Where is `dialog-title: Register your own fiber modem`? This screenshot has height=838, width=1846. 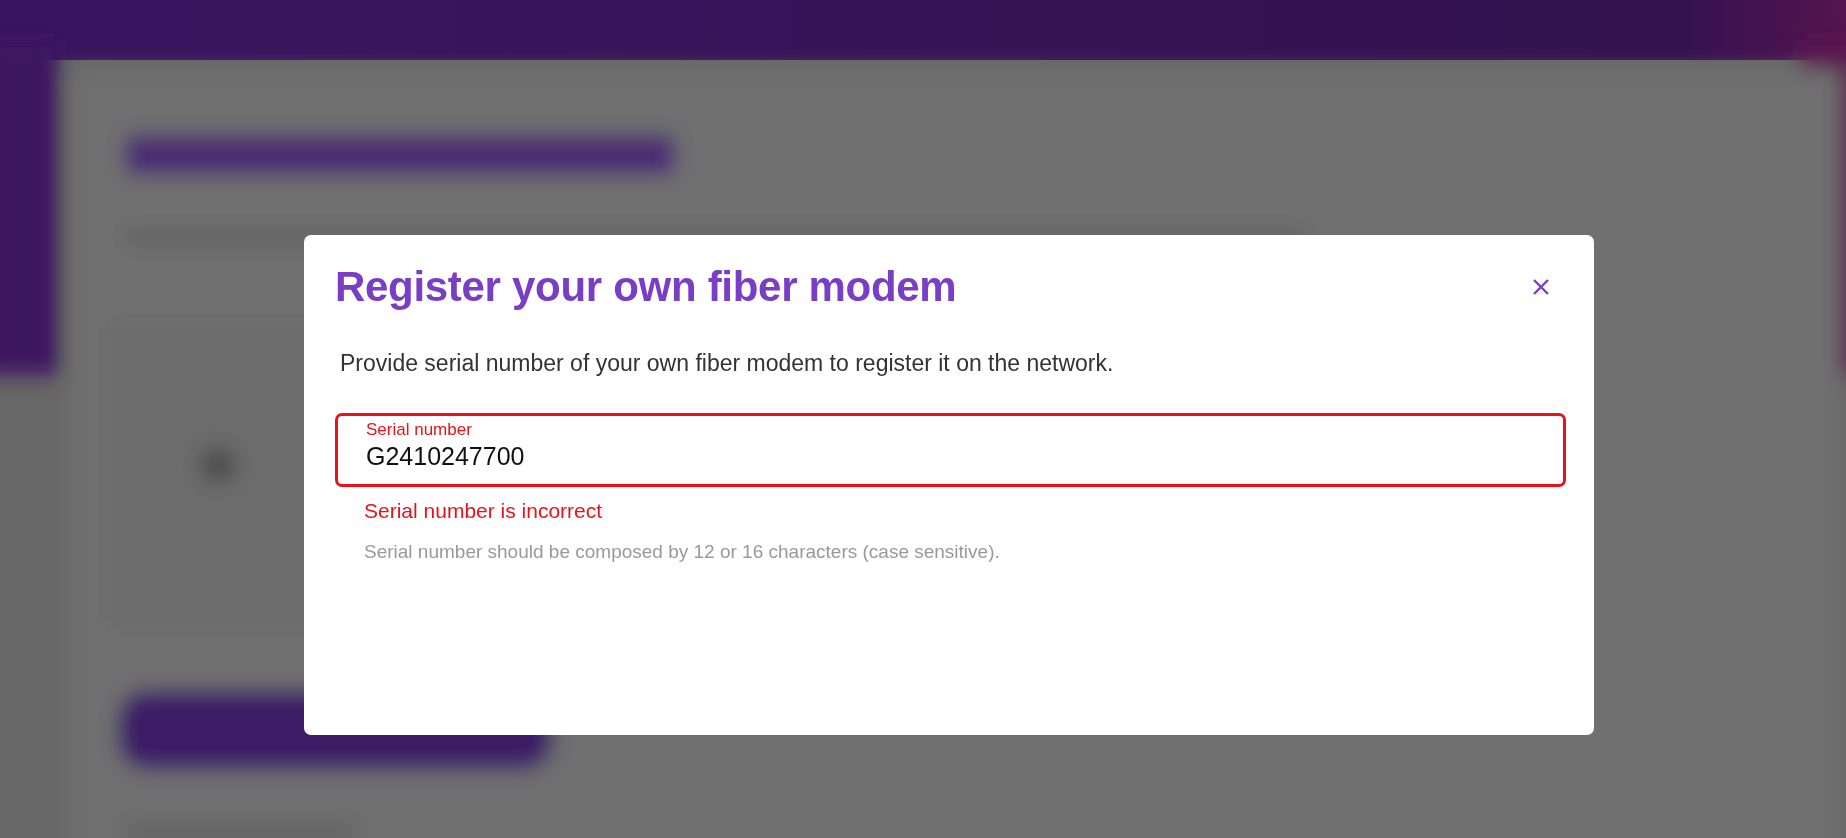 dialog-title: Register your own fiber modem is located at coordinates (646, 287).